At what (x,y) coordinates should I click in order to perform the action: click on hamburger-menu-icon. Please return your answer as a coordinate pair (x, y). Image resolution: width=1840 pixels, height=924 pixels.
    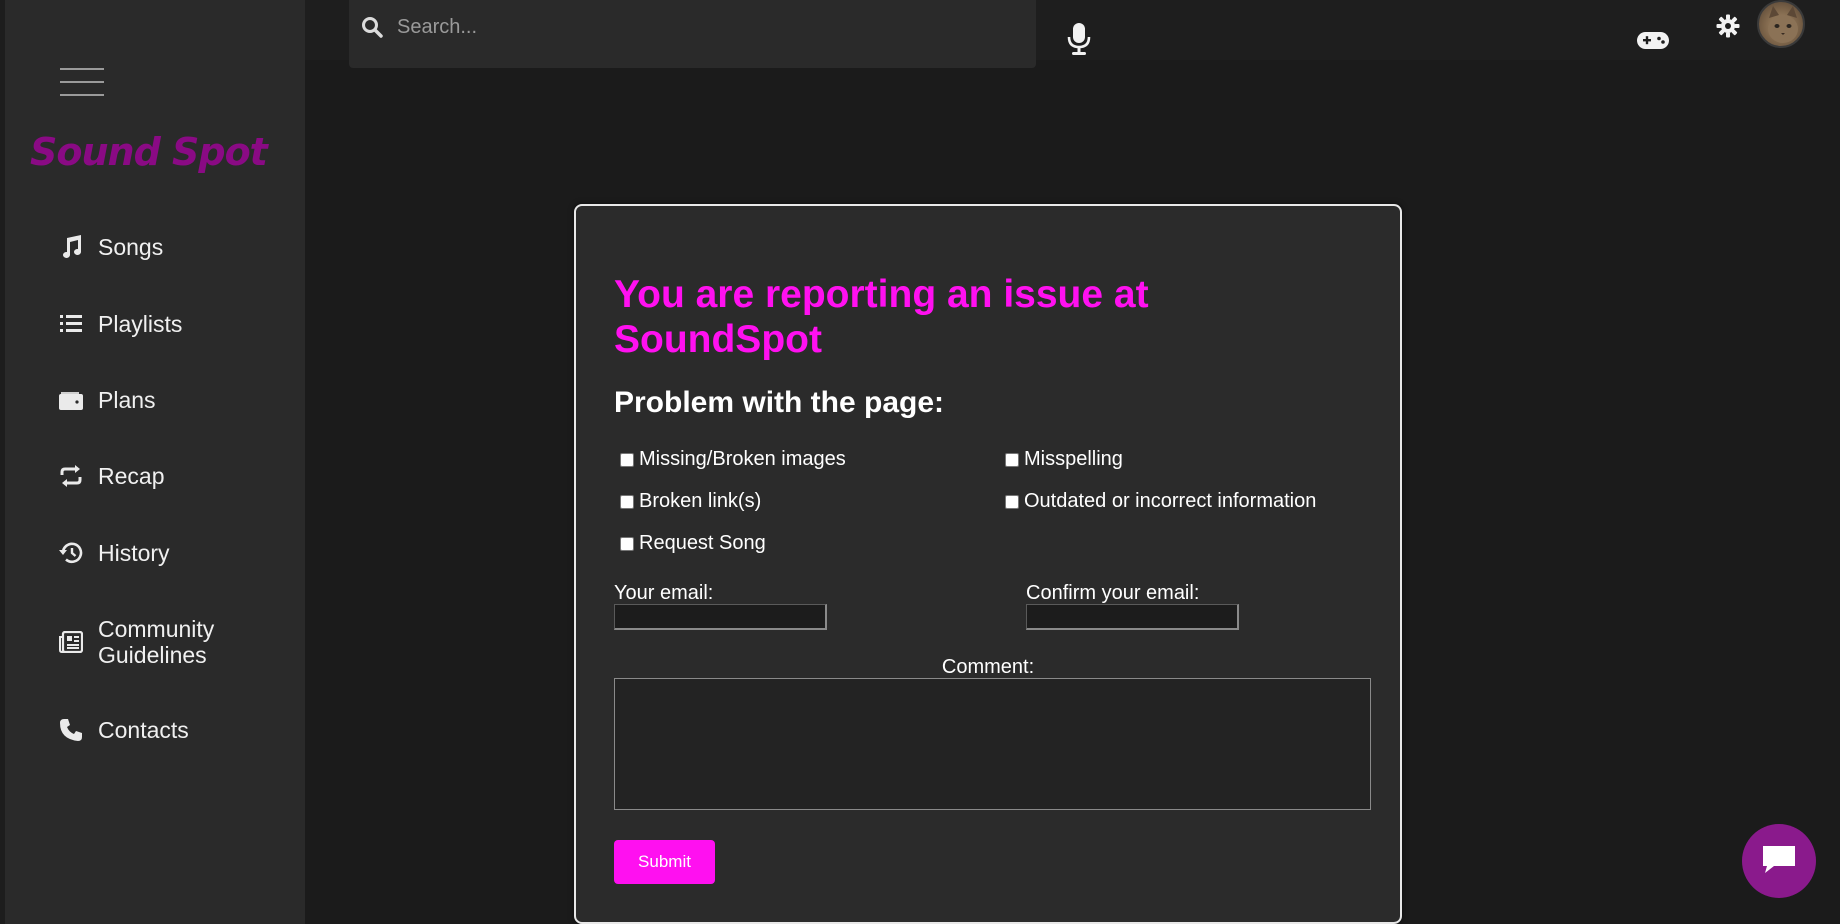
    Looking at the image, I should click on (82, 82).